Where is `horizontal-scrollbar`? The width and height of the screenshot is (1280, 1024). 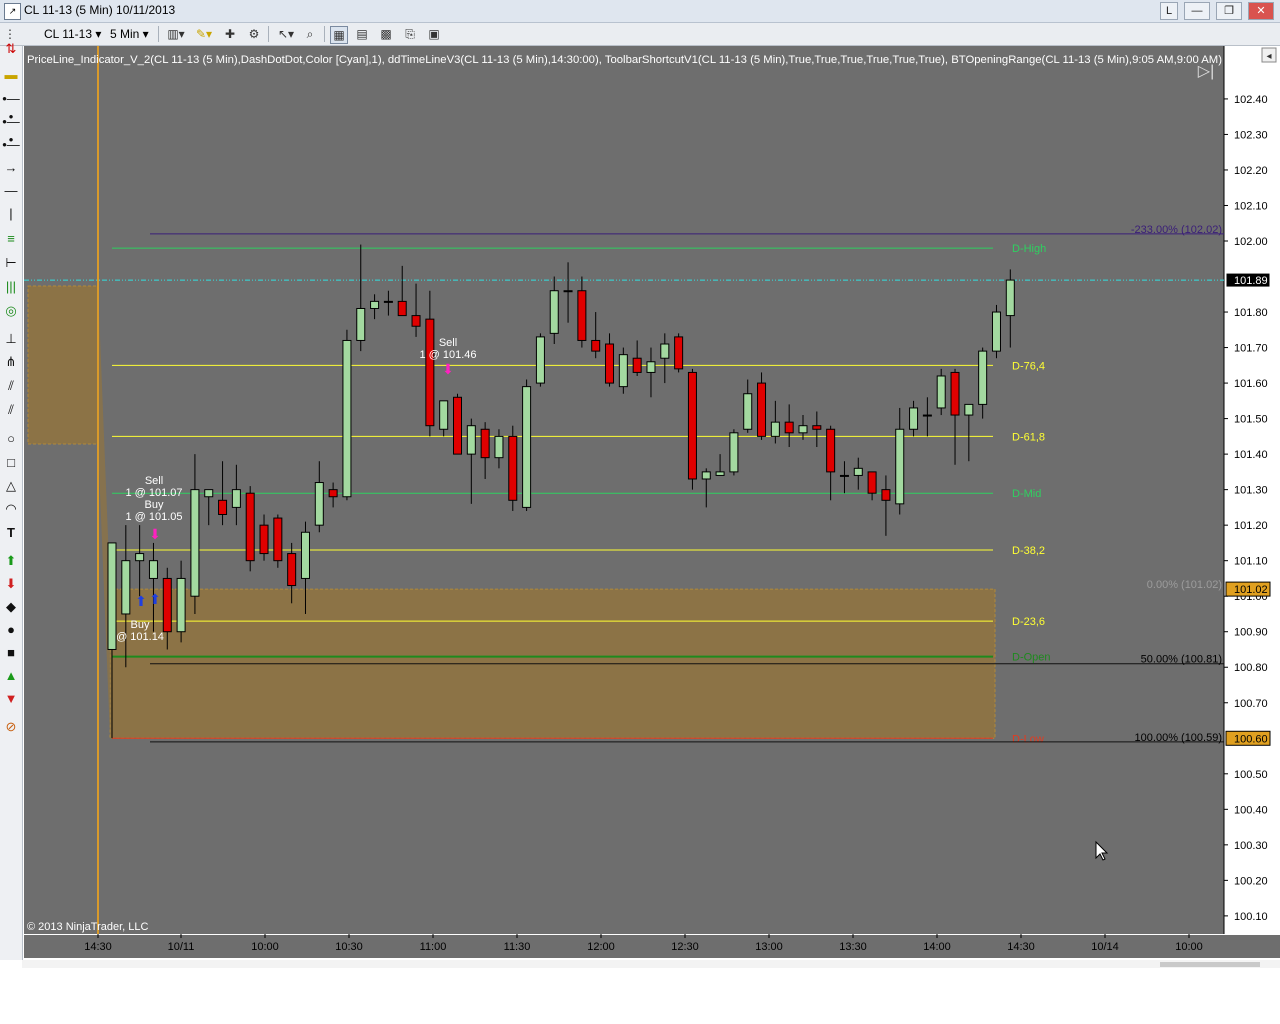 horizontal-scrollbar is located at coordinates (651, 964).